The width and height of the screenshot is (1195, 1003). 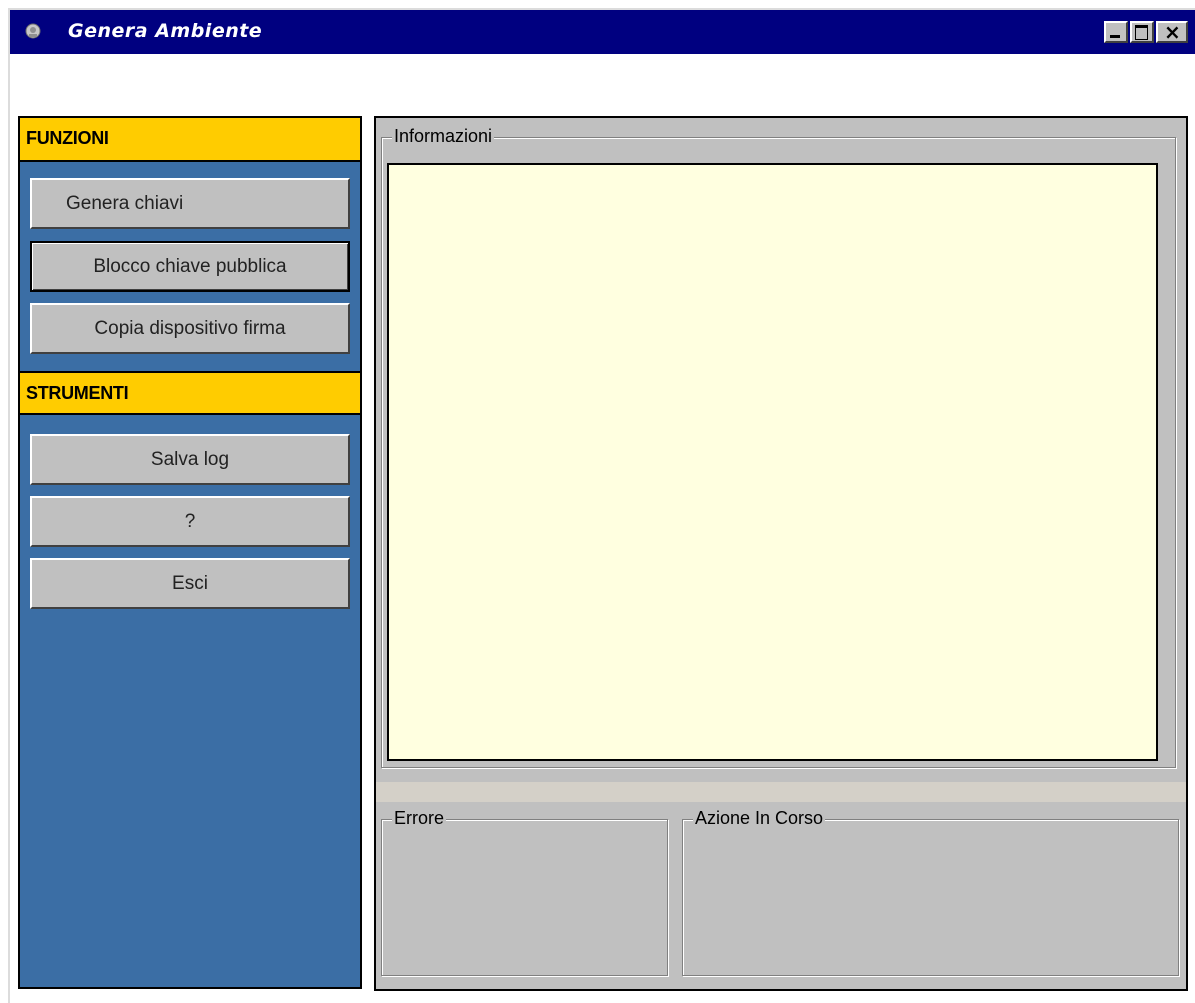 I want to click on help-button: ?, so click(x=190, y=521).